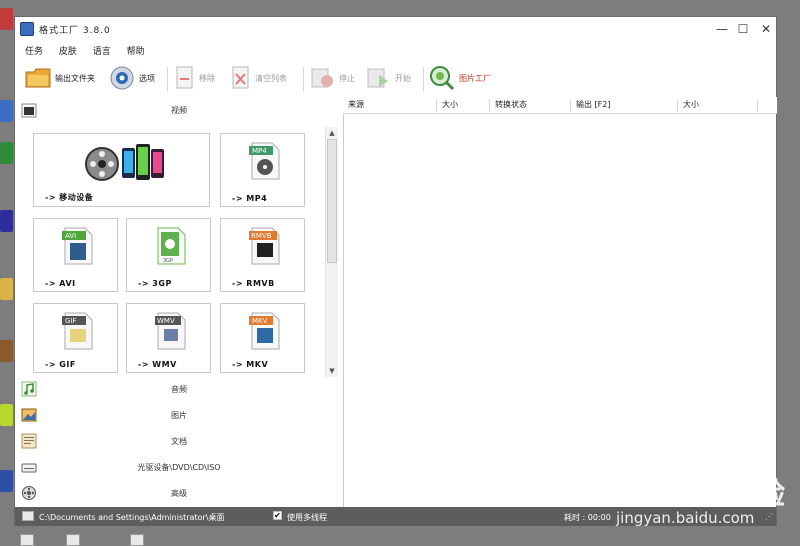 This screenshot has width=800, height=546. What do you see at coordinates (253, 283) in the screenshot?
I see `tile-rmvb-label: -> RMVB` at bounding box center [253, 283].